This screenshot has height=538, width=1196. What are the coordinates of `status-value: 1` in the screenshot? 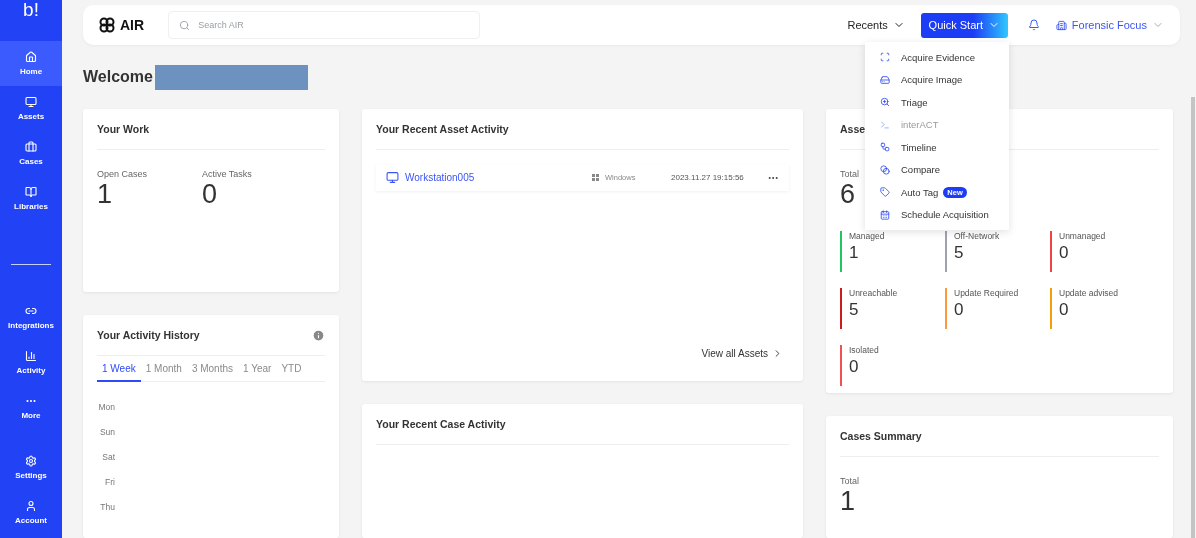 It's located at (854, 253).